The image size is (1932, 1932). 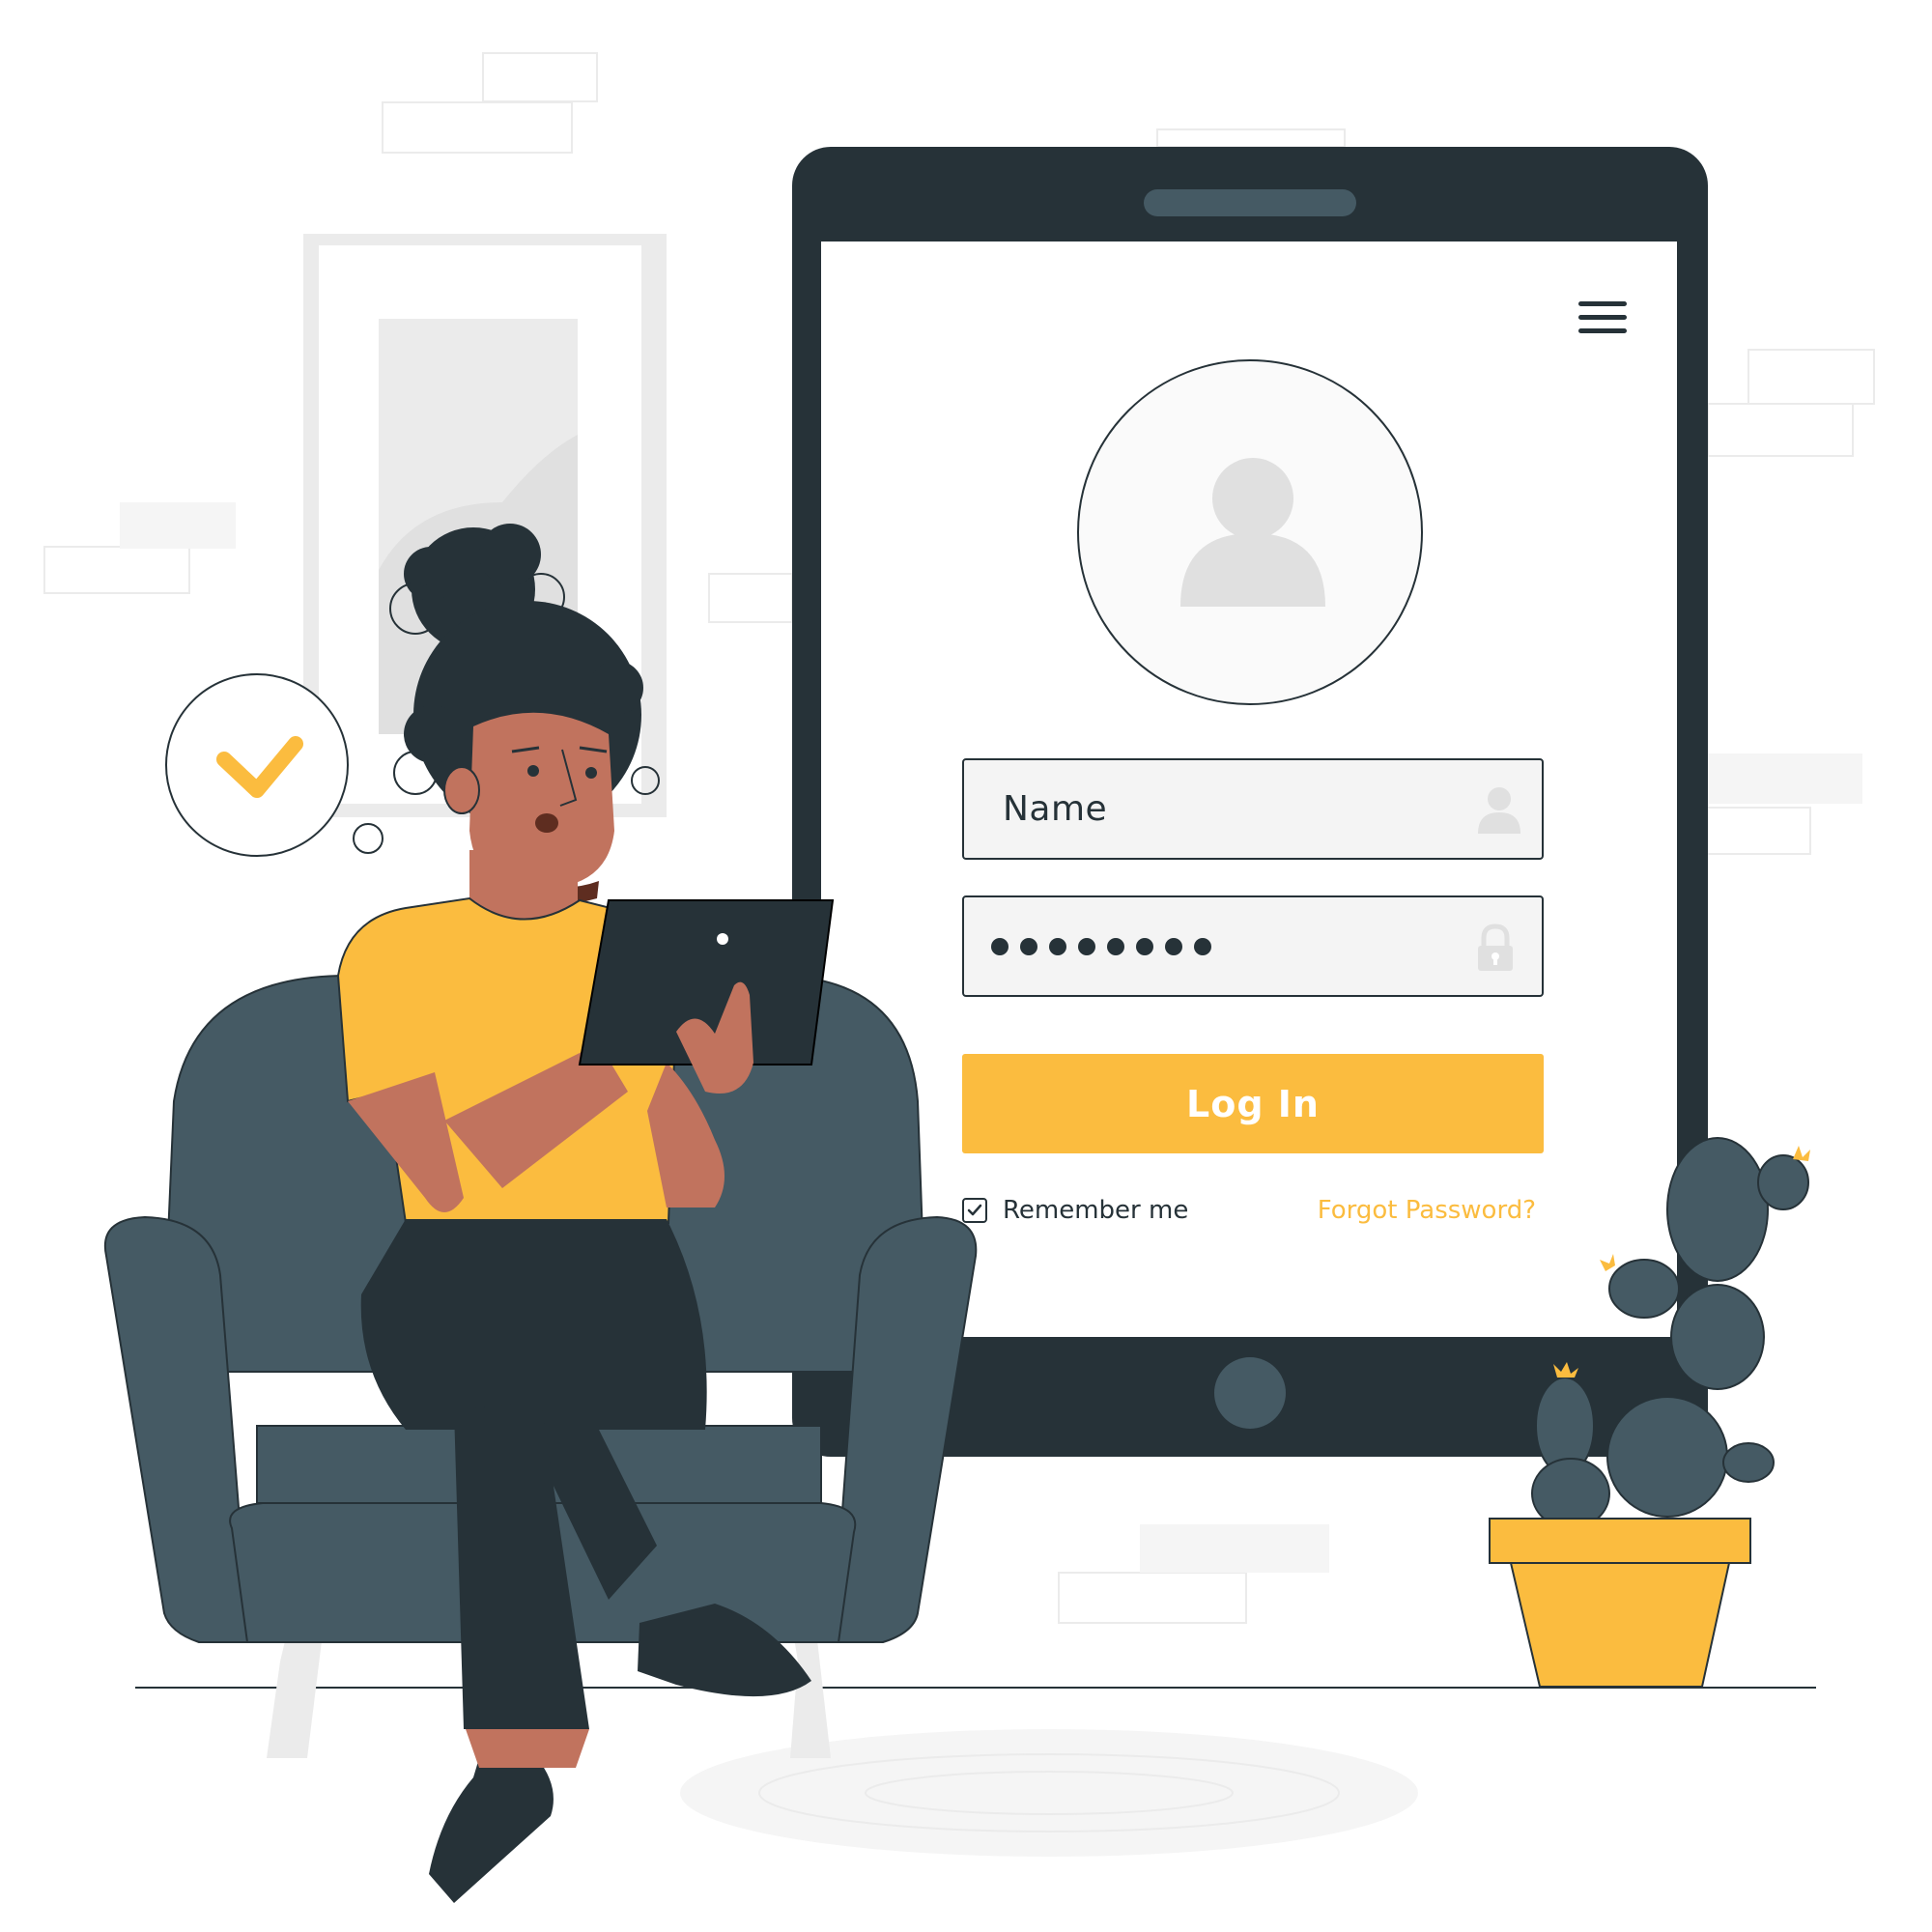 I want to click on log-in-button: Log In, so click(x=1253, y=1103).